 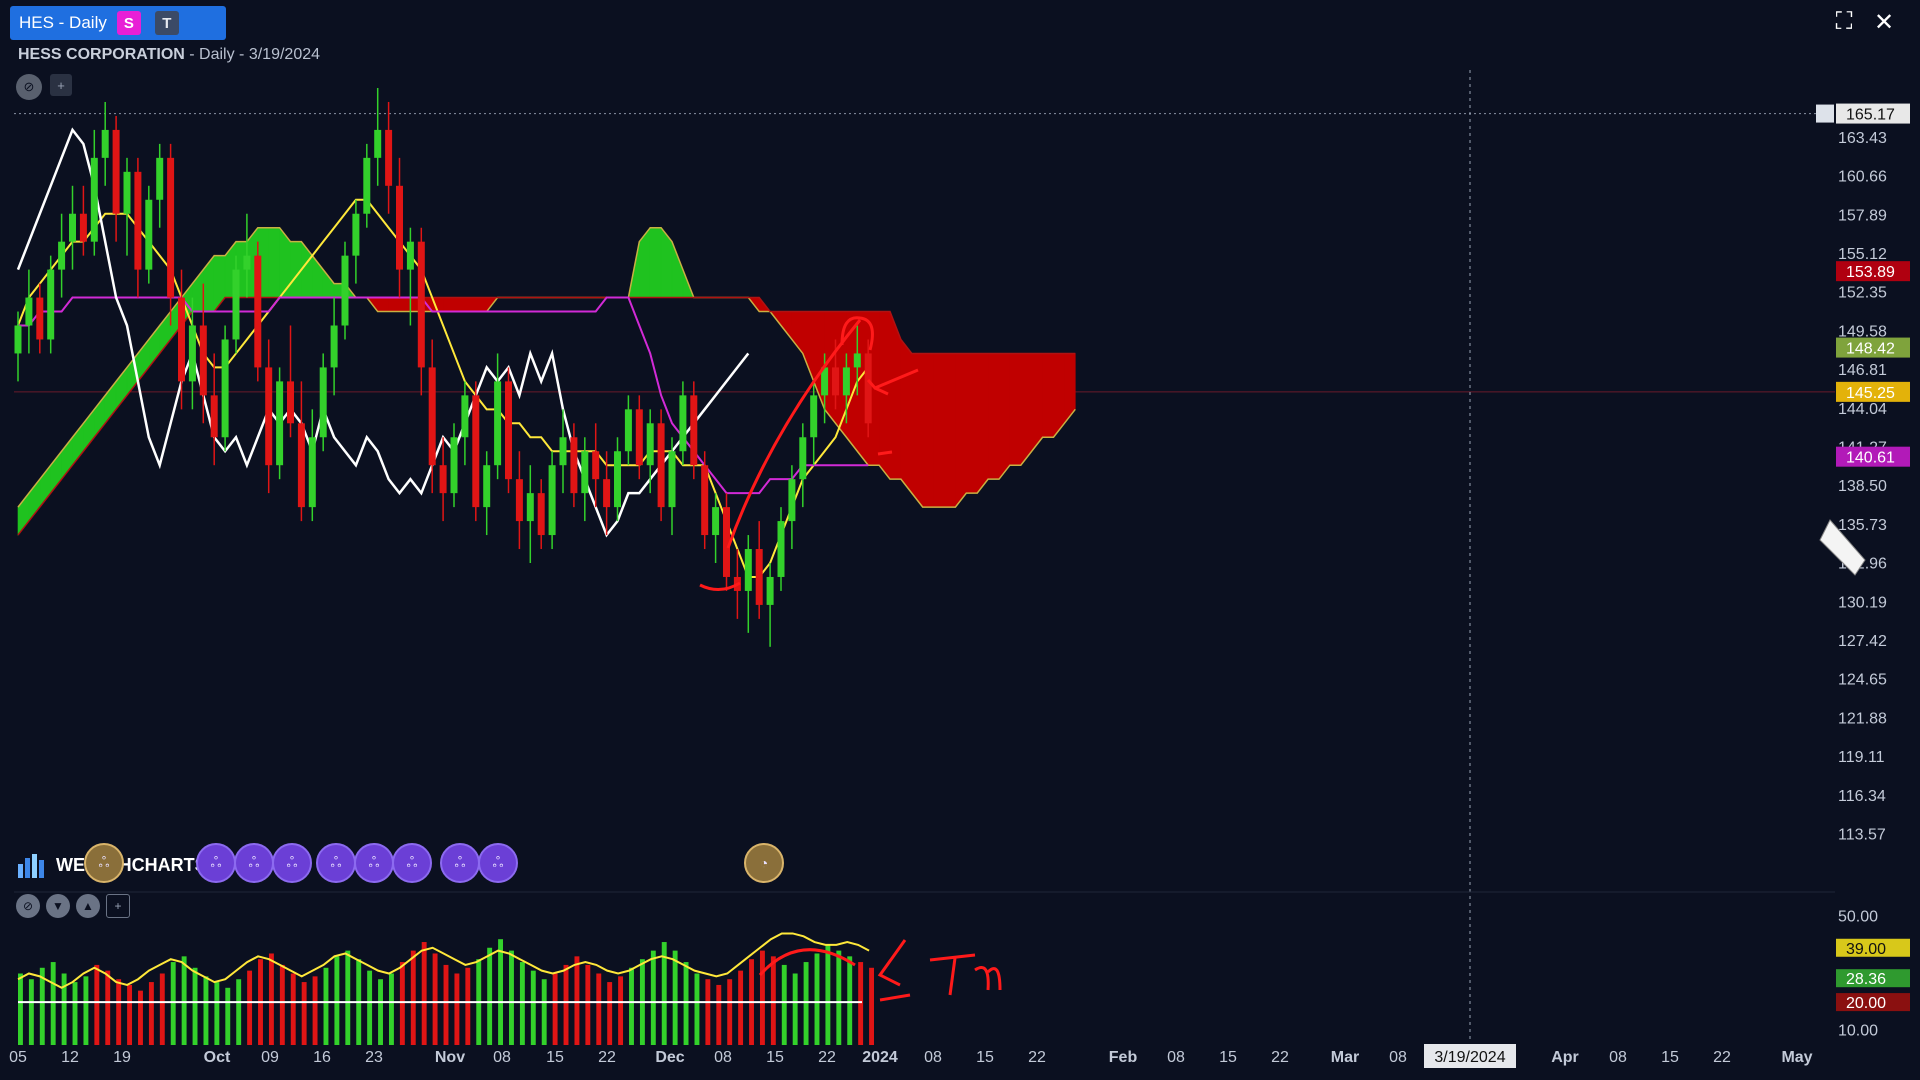 I want to click on y-tick-label: 116.34, so click(x=1862, y=796).